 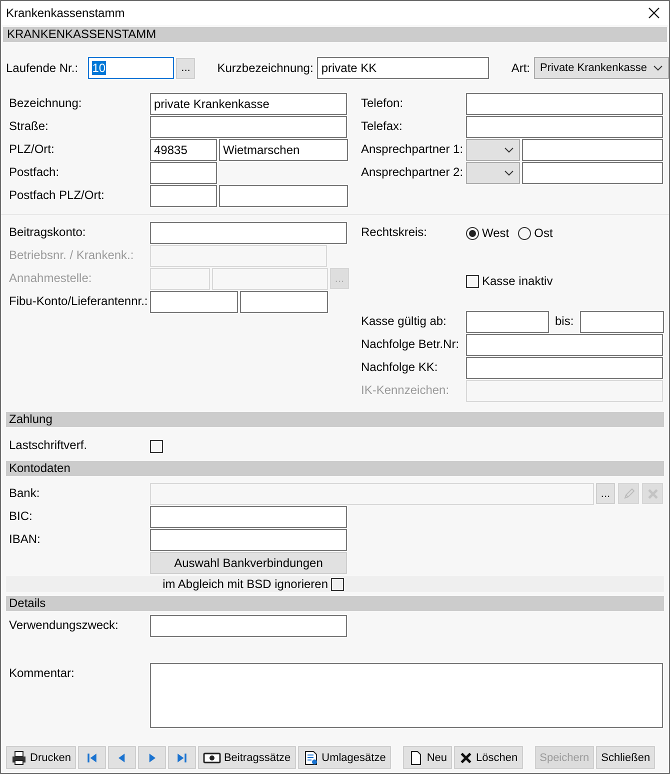 I want to click on toolbar-button: Schließen, so click(x=626, y=757).